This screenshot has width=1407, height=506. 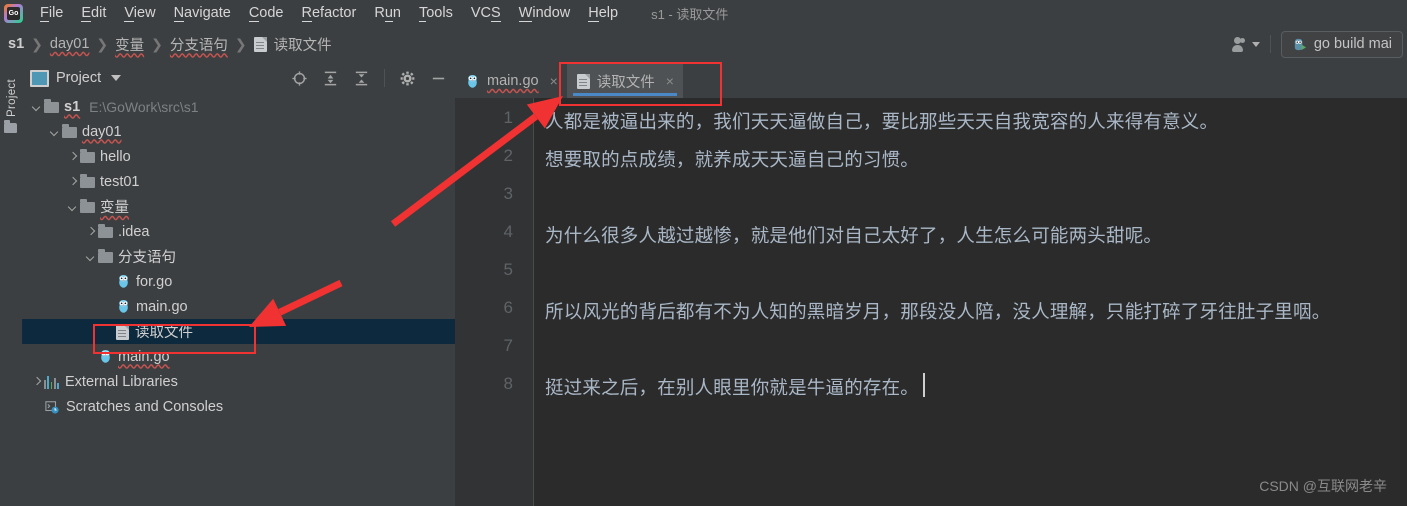 What do you see at coordinates (299, 78) in the screenshot?
I see `locate-icon` at bounding box center [299, 78].